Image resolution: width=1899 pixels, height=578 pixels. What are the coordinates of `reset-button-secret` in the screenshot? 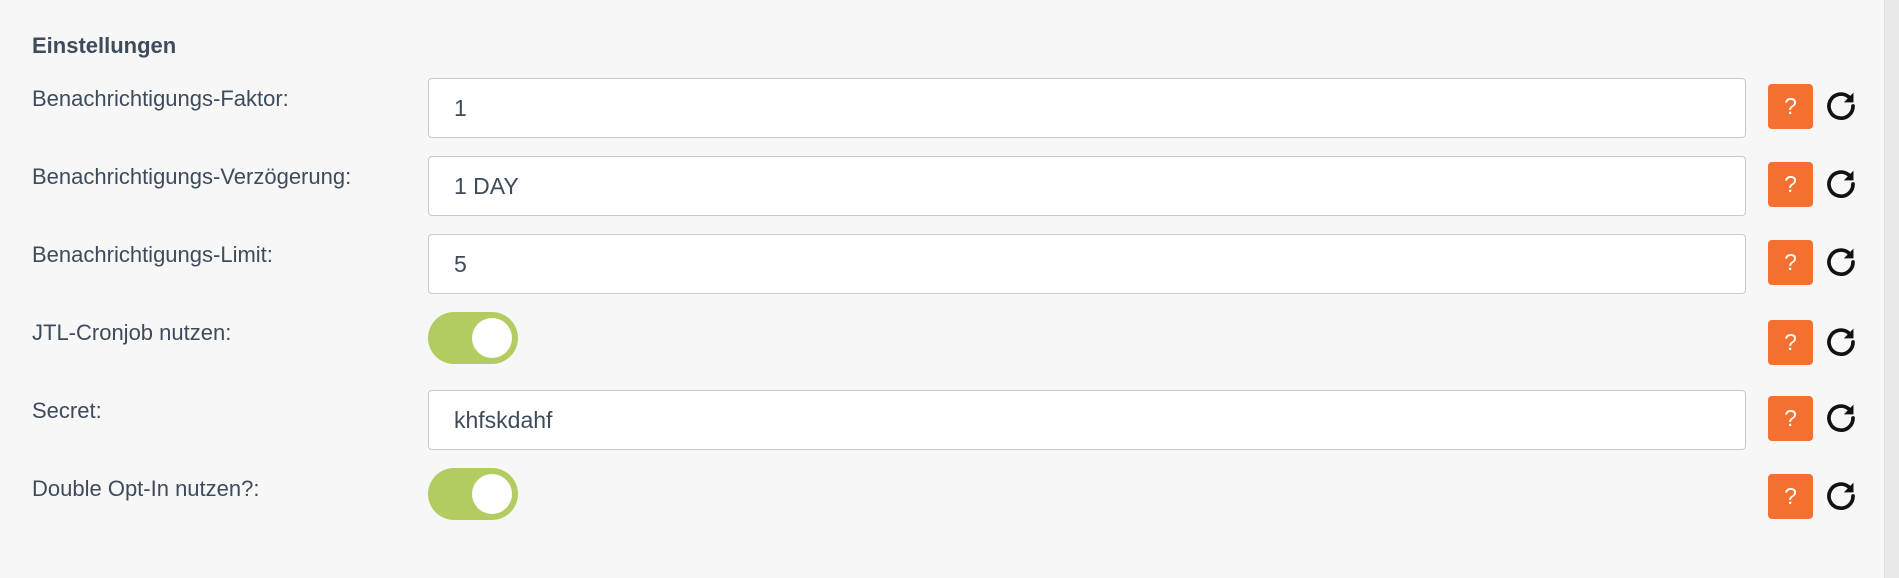 It's located at (1841, 418).